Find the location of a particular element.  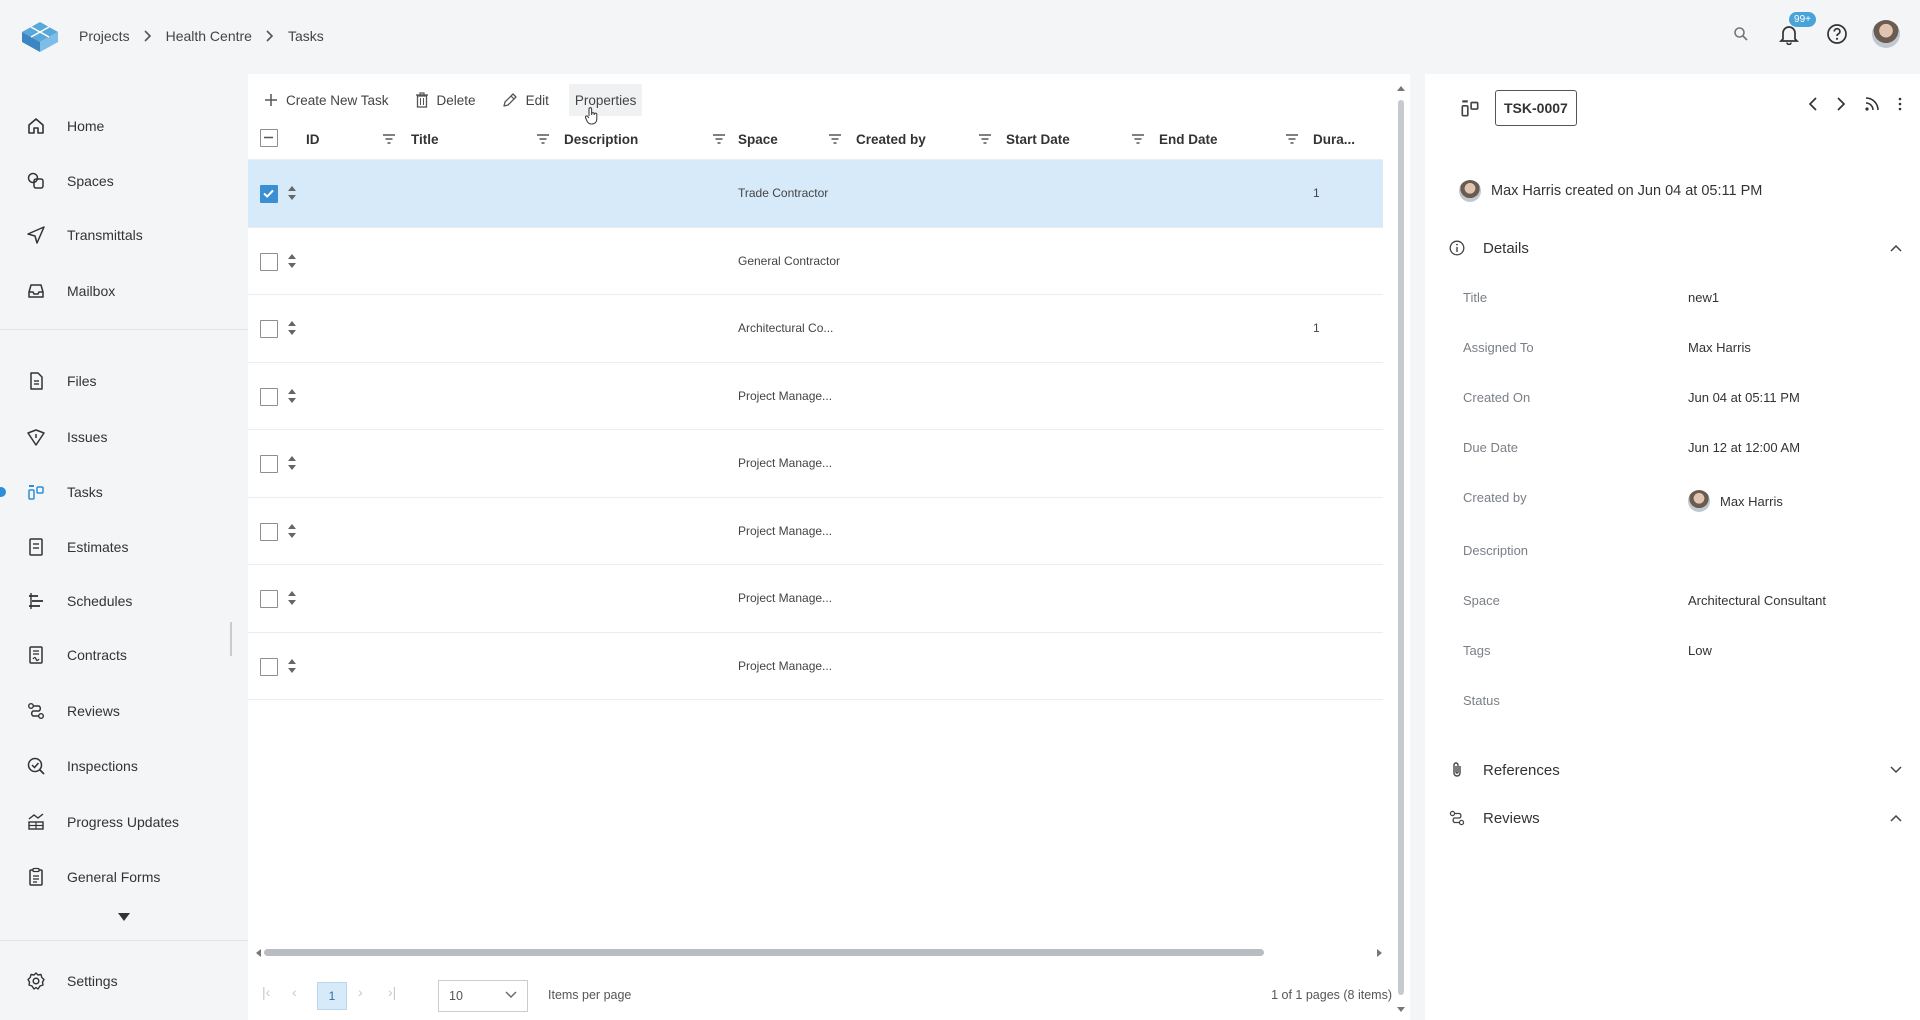

chevron-up-icon is located at coordinates (1896, 248).